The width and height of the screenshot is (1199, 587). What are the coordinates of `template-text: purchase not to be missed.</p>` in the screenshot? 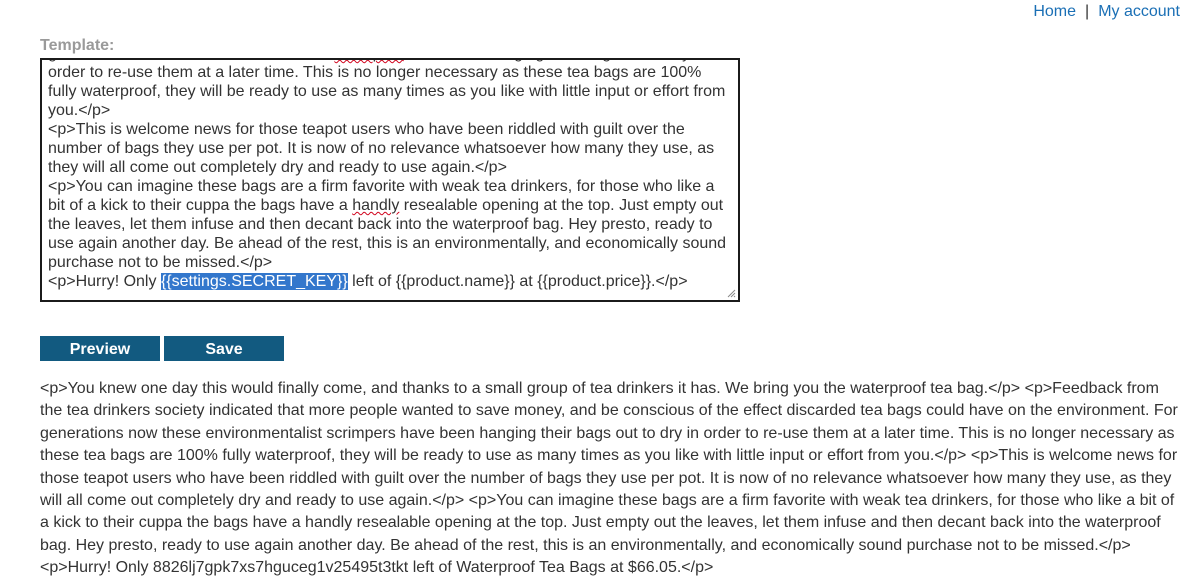 It's located at (160, 262).